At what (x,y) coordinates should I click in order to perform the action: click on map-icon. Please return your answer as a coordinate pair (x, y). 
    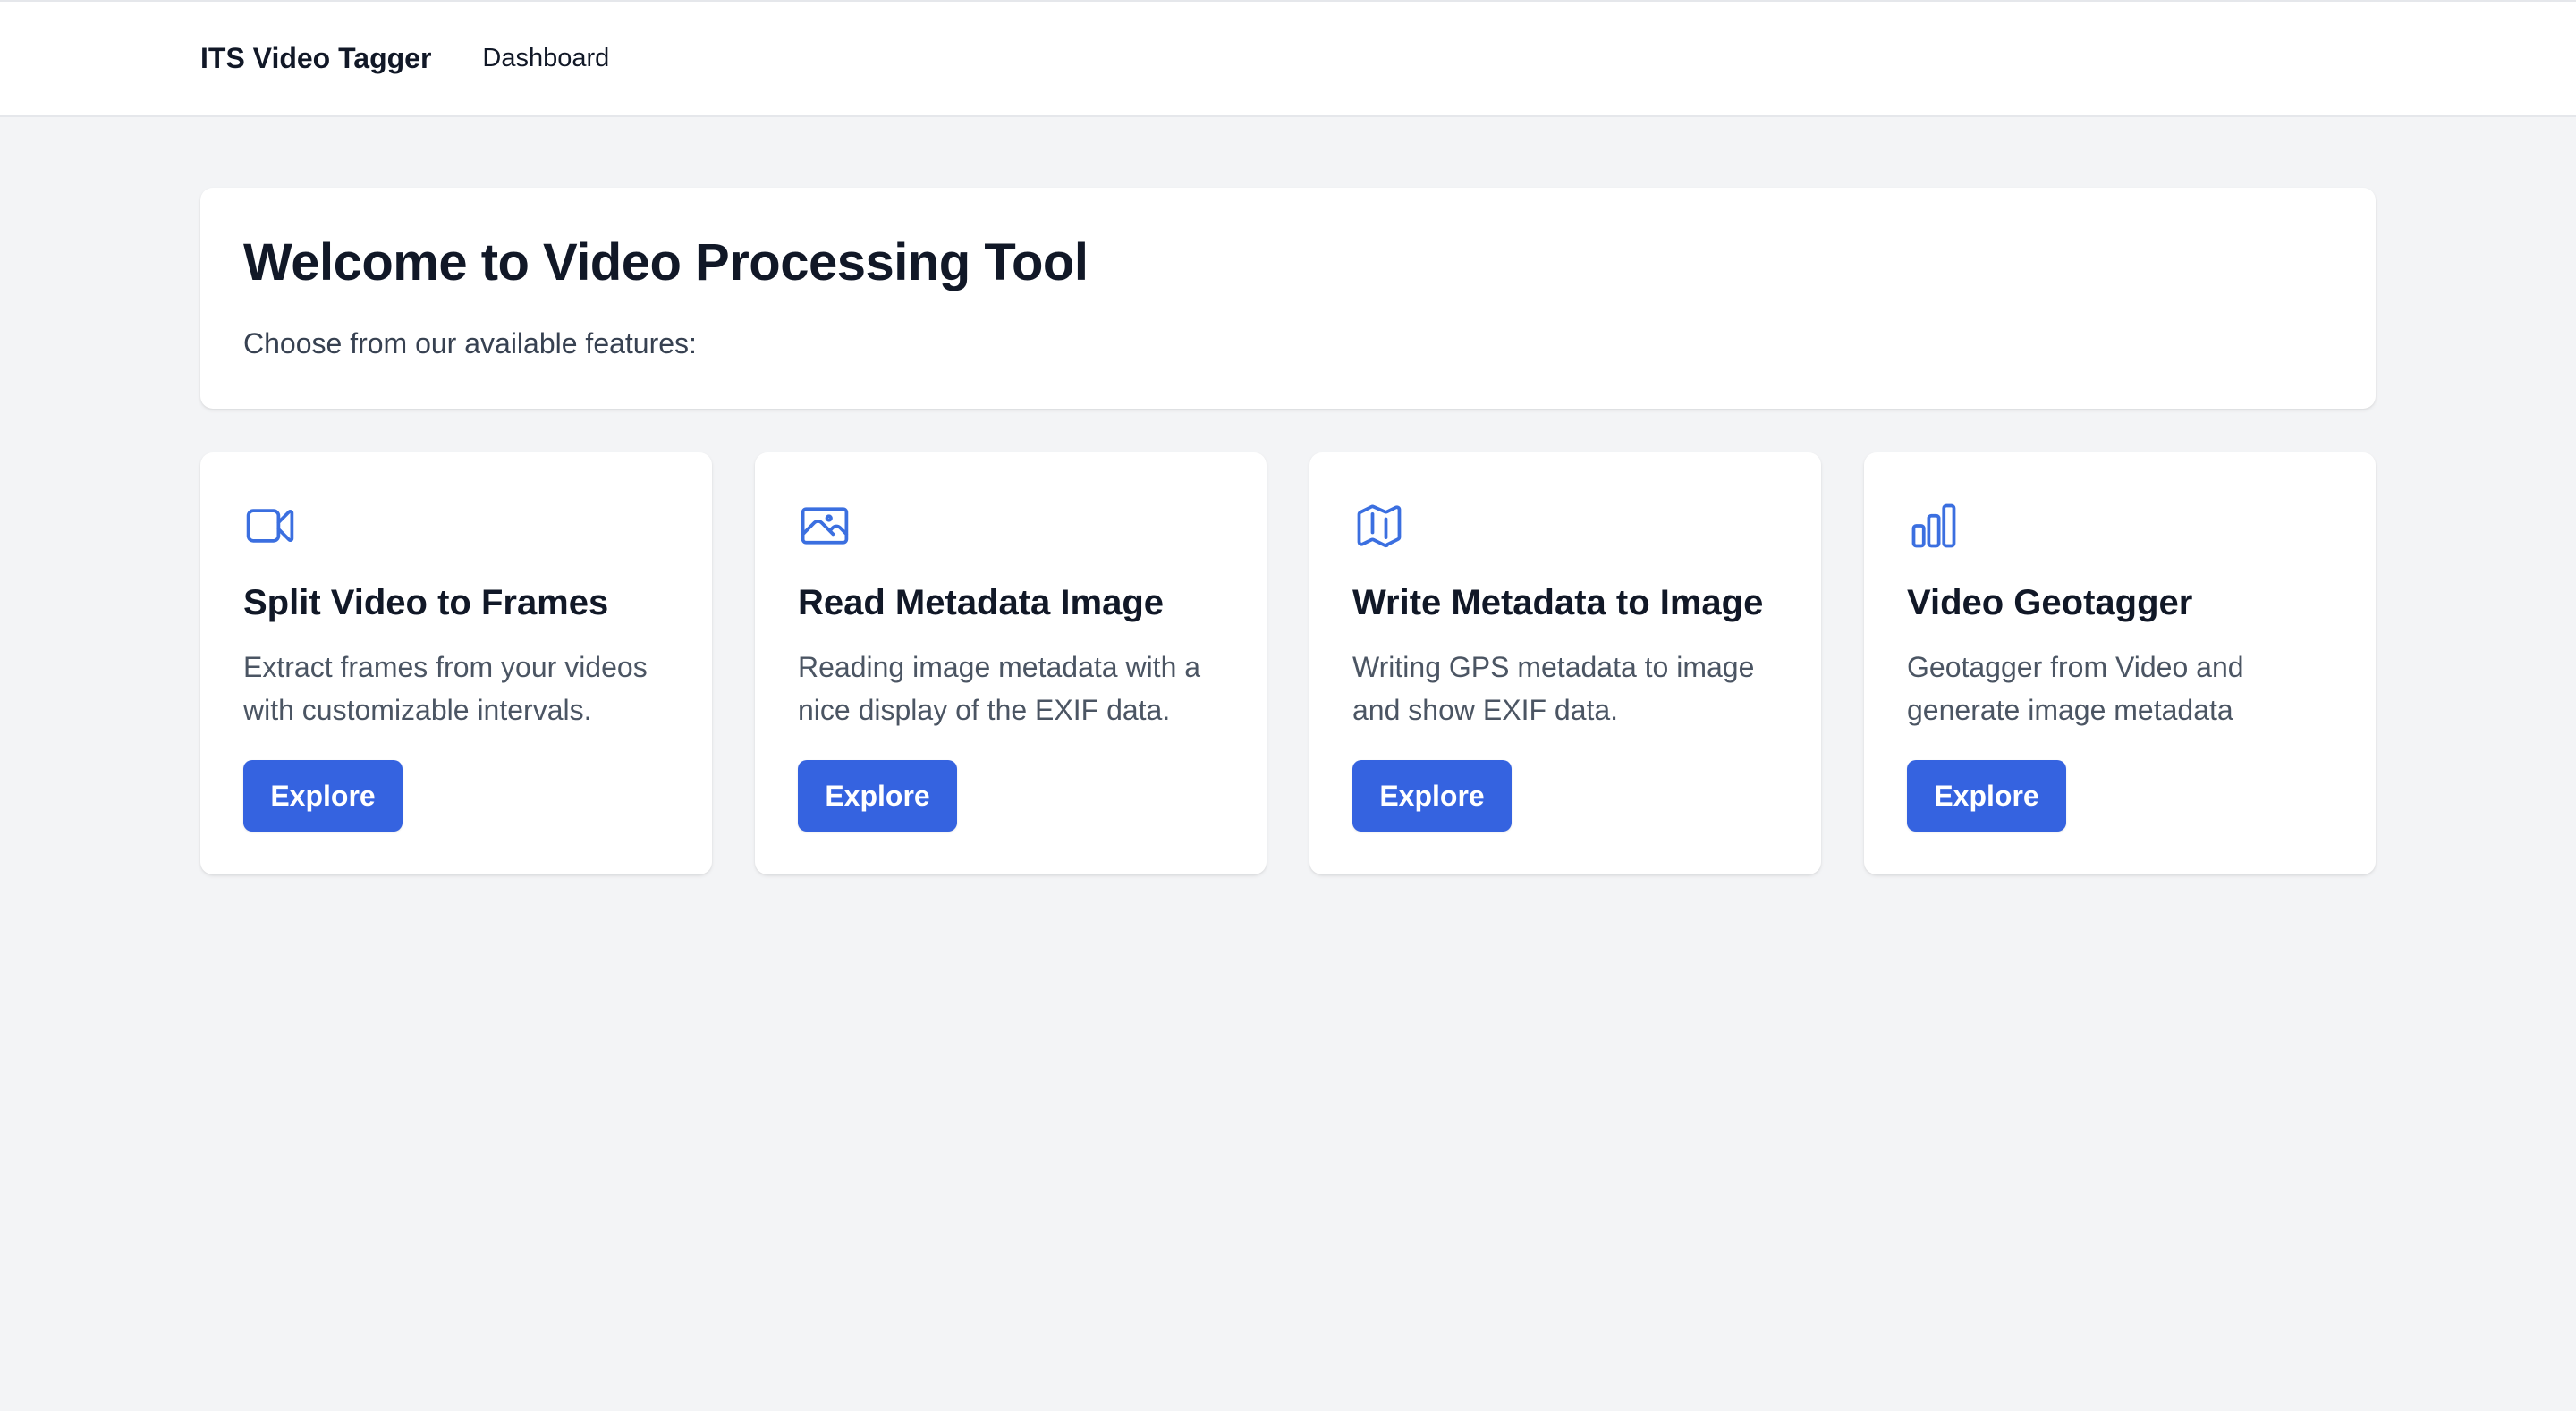
    Looking at the image, I should click on (1379, 526).